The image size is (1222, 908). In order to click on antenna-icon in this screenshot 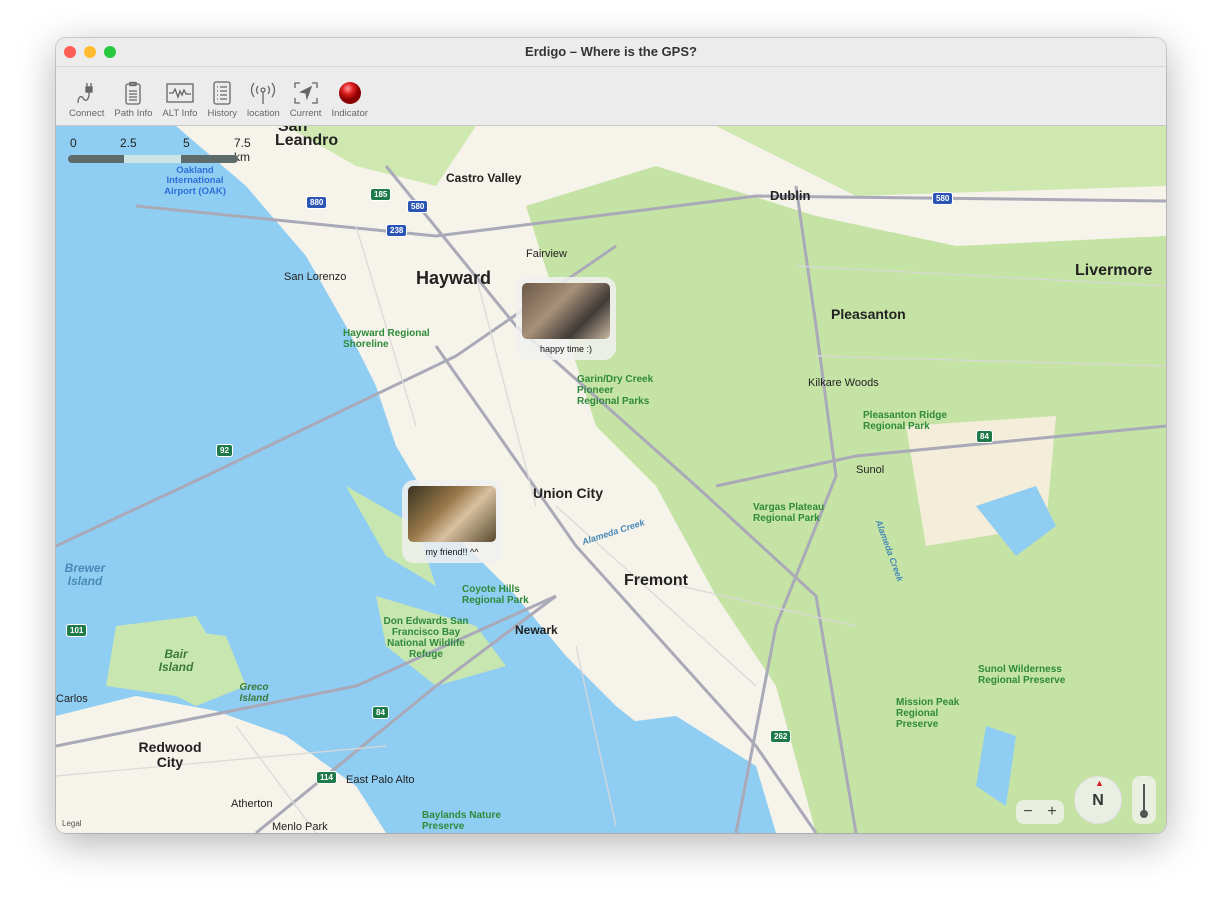, I will do `click(263, 93)`.